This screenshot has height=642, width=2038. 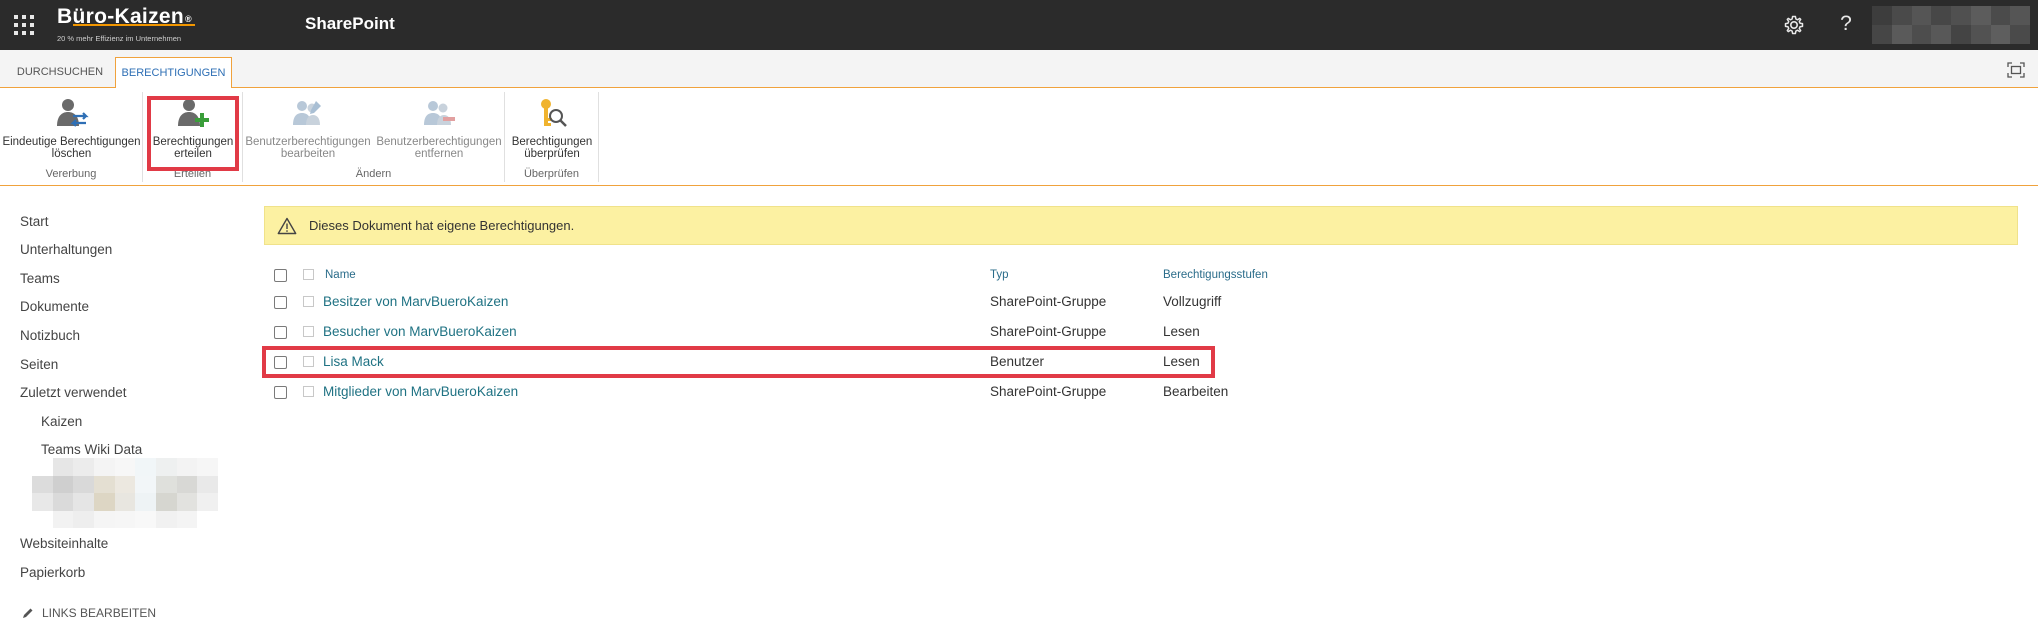 What do you see at coordinates (308, 142) in the screenshot?
I see `edit-user-permissions-line1: Benutzerberechtigungen` at bounding box center [308, 142].